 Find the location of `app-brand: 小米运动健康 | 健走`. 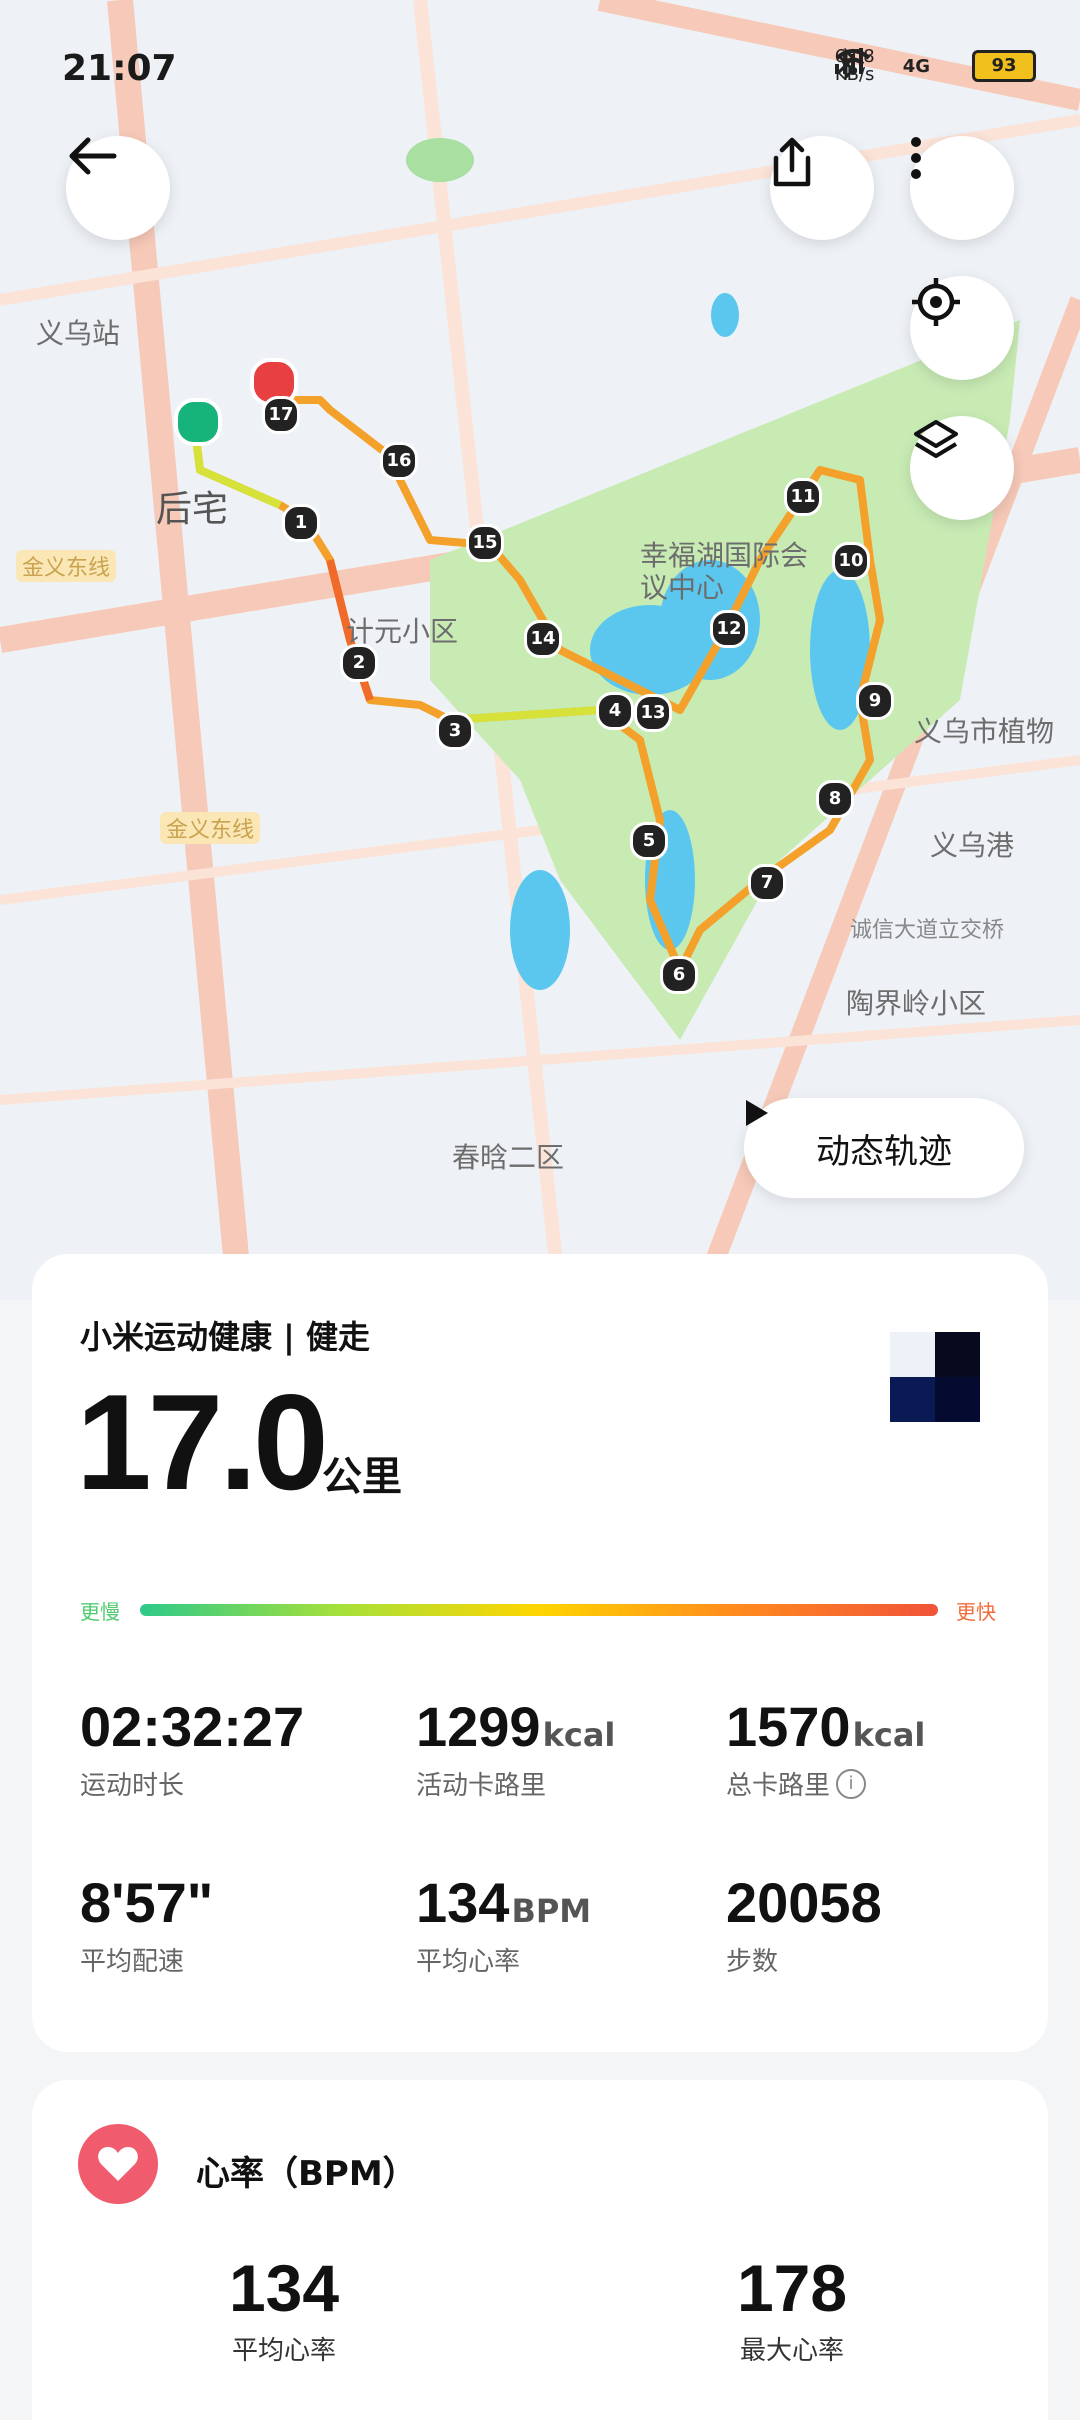

app-brand: 小米运动健康 | 健走 is located at coordinates (225, 1337).